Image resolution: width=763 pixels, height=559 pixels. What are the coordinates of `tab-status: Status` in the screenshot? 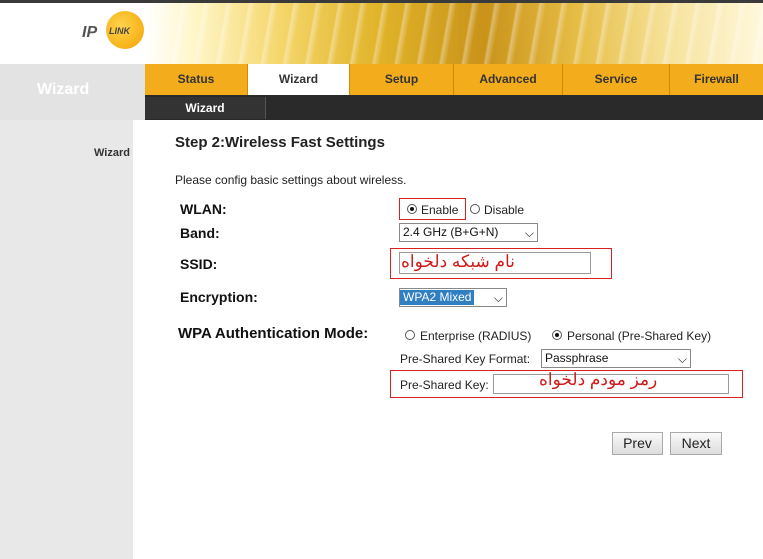 It's located at (196, 79).